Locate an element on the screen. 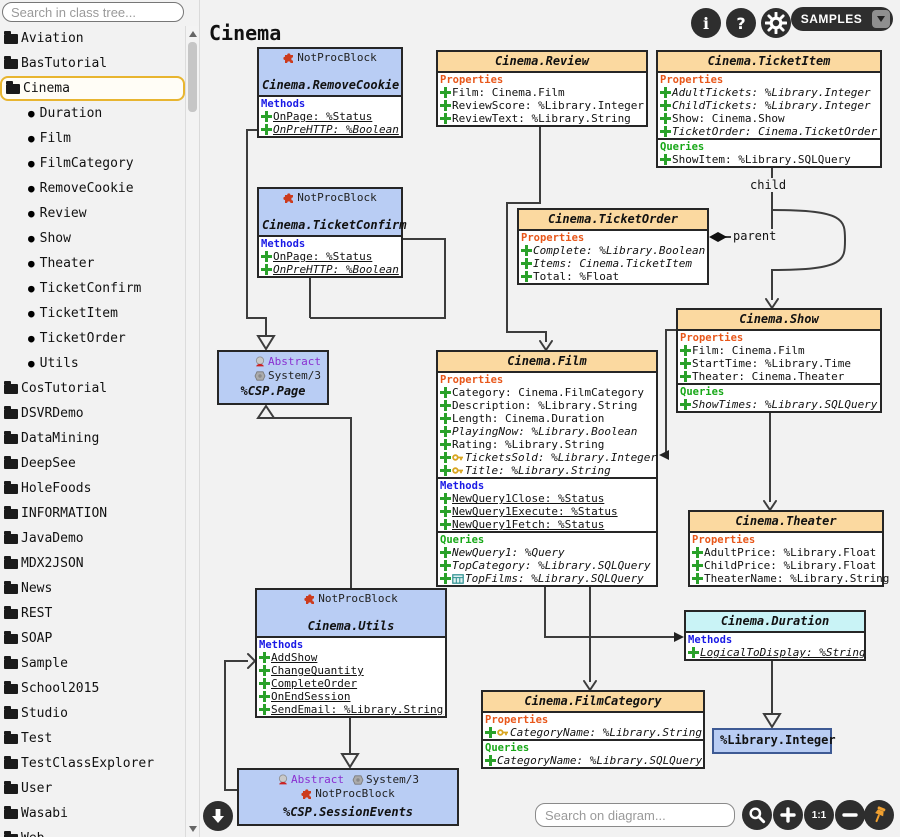 Image resolution: width=900 pixels, height=837 pixels. tree-item-TicketConfirm: ● TicketConfirm is located at coordinates (92, 288).